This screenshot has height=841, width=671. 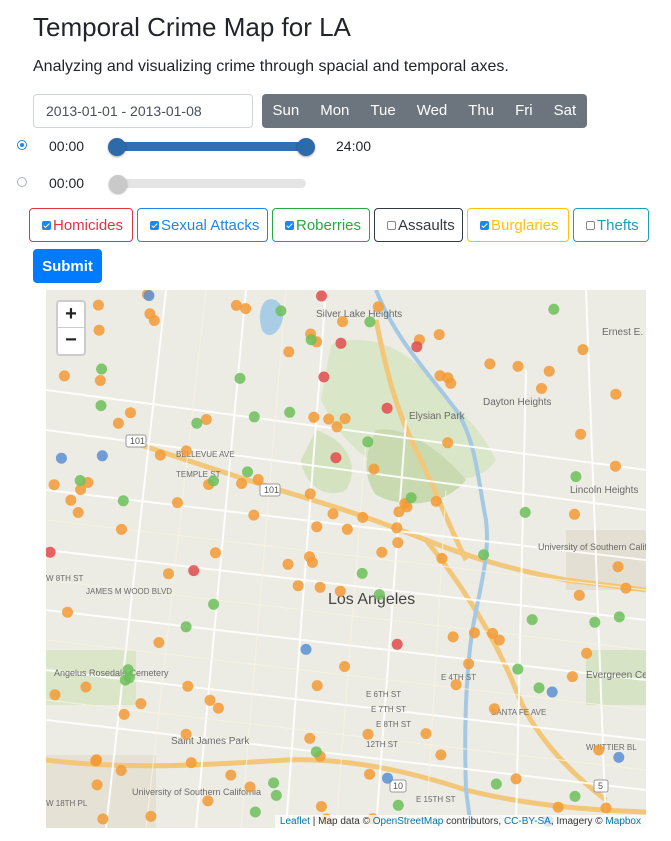 What do you see at coordinates (202, 225) in the screenshot?
I see `filter-sexual-attacks: Sexual Attacks` at bounding box center [202, 225].